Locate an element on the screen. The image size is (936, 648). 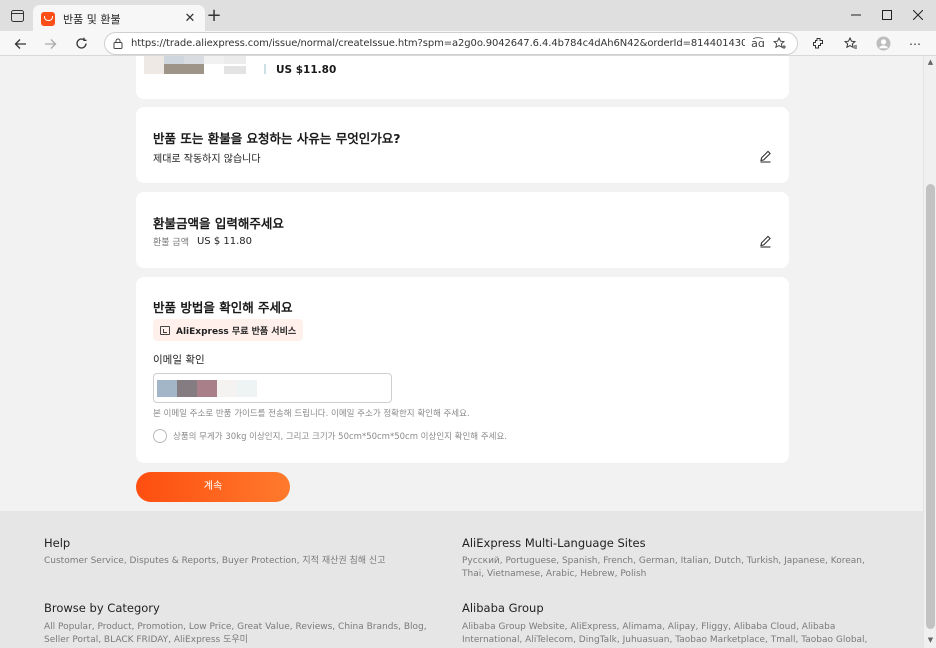
footer-help-title: Help is located at coordinates (57, 543).